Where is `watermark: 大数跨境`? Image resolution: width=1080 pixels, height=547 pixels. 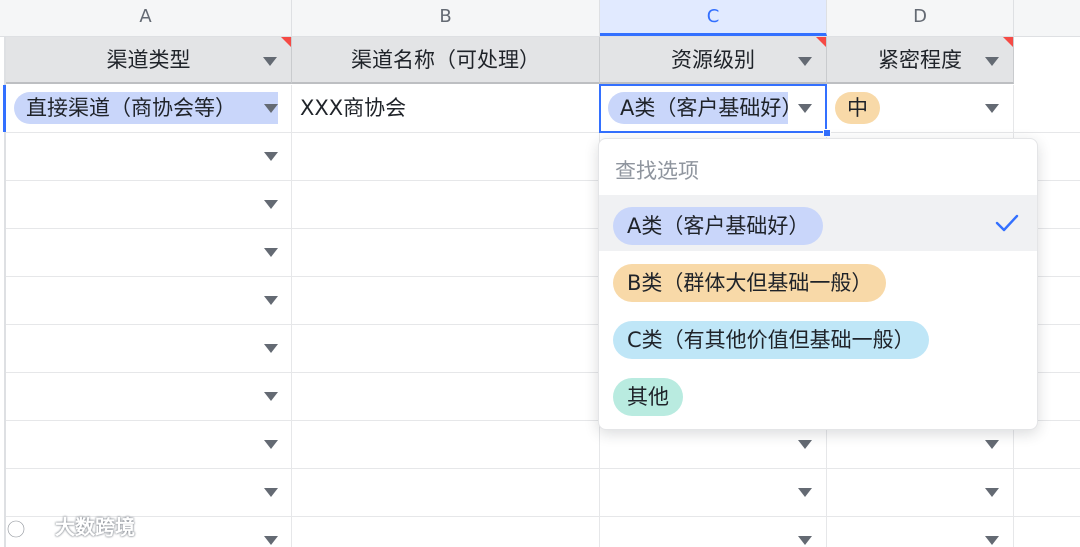 watermark: 大数跨境 is located at coordinates (70, 527).